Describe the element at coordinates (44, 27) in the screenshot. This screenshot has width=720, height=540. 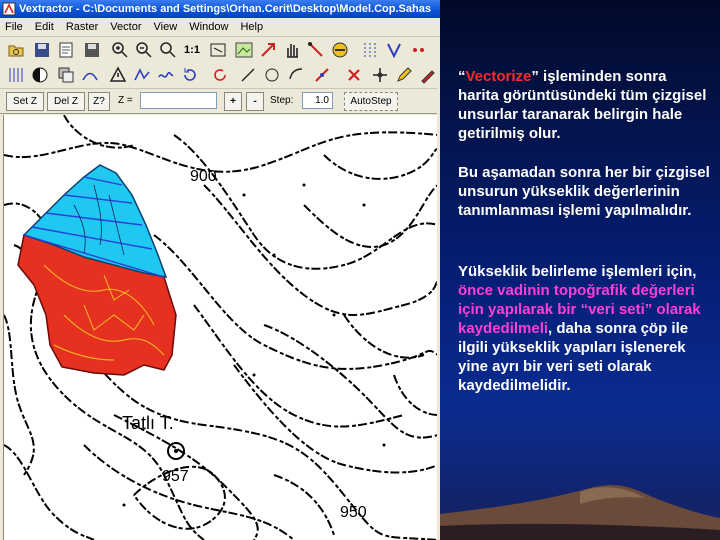
I see `menu-edit: Edit` at that location.